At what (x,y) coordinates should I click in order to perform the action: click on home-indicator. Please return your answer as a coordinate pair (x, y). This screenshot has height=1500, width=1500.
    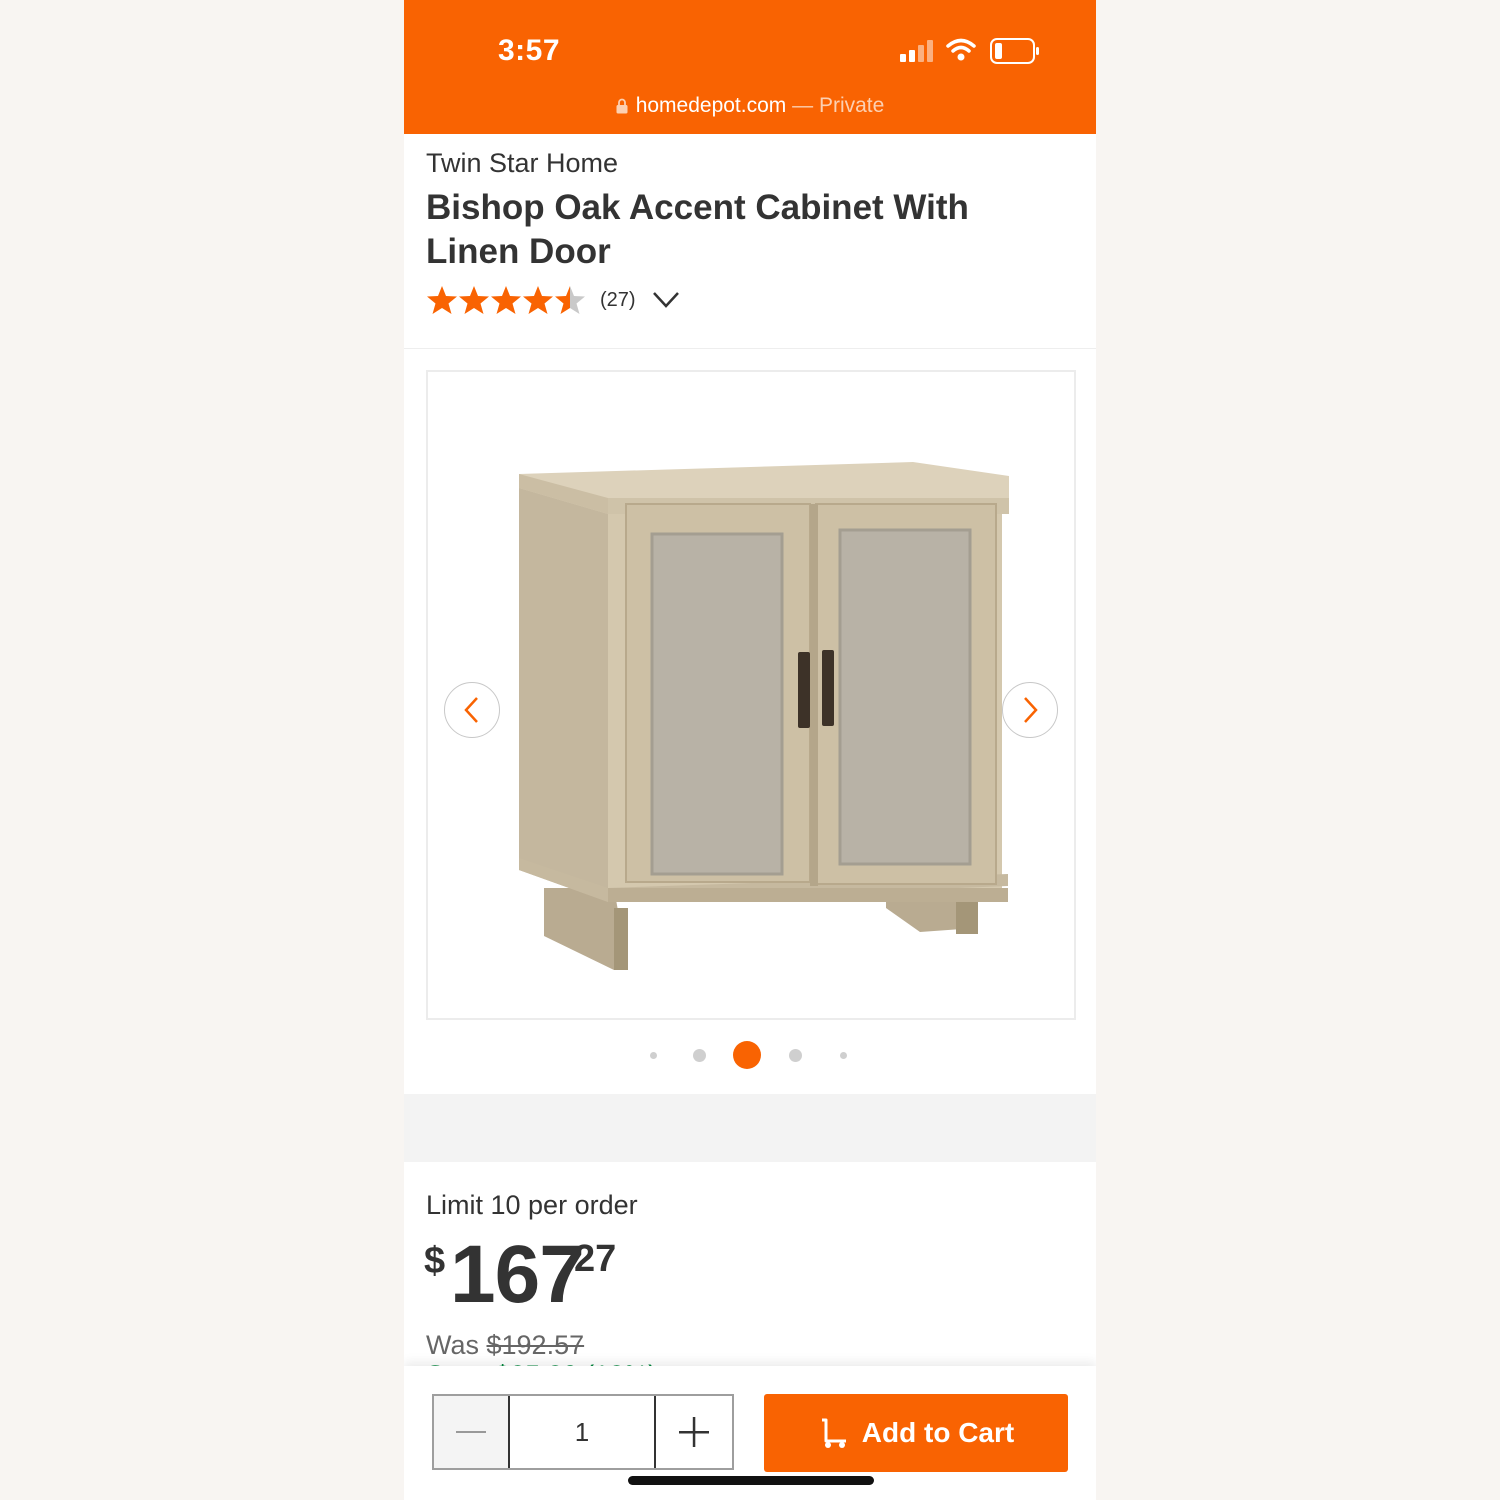
    Looking at the image, I should click on (751, 1480).